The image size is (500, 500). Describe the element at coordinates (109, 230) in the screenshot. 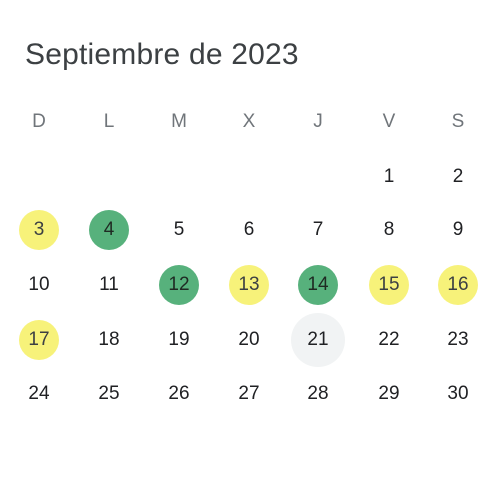

I see `day-cell-4: 4` at that location.